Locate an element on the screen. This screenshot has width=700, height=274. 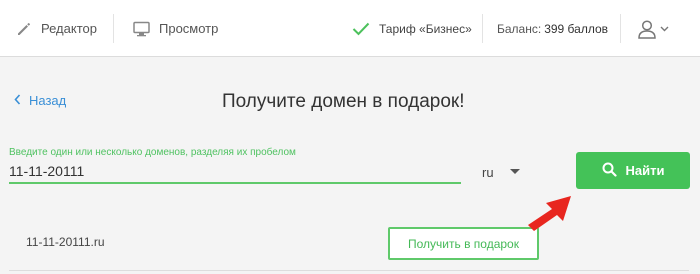
chevron-left-icon is located at coordinates (17, 100).